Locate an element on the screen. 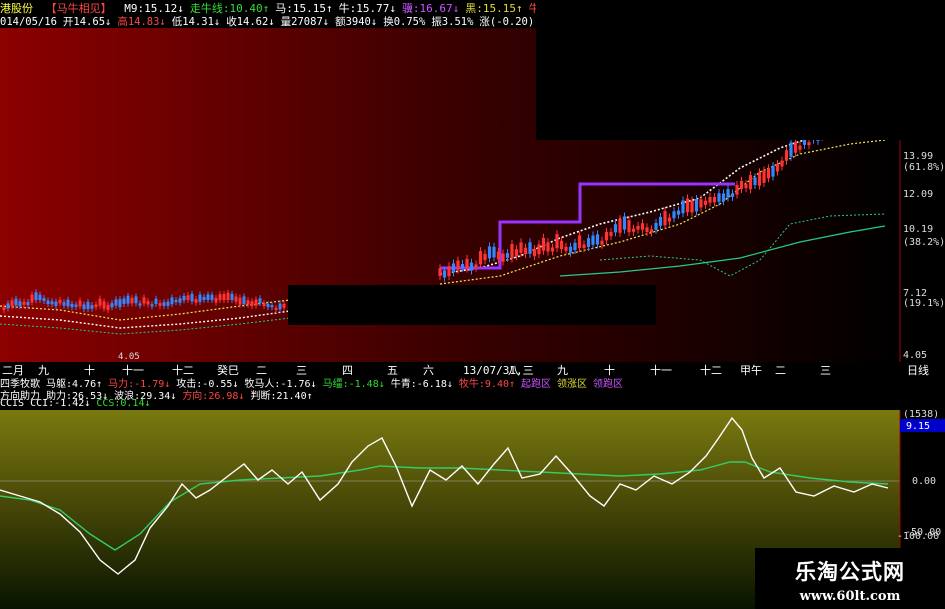 Image resolution: width=945 pixels, height=609 pixels. price-label: (38.2%) is located at coordinates (924, 242).